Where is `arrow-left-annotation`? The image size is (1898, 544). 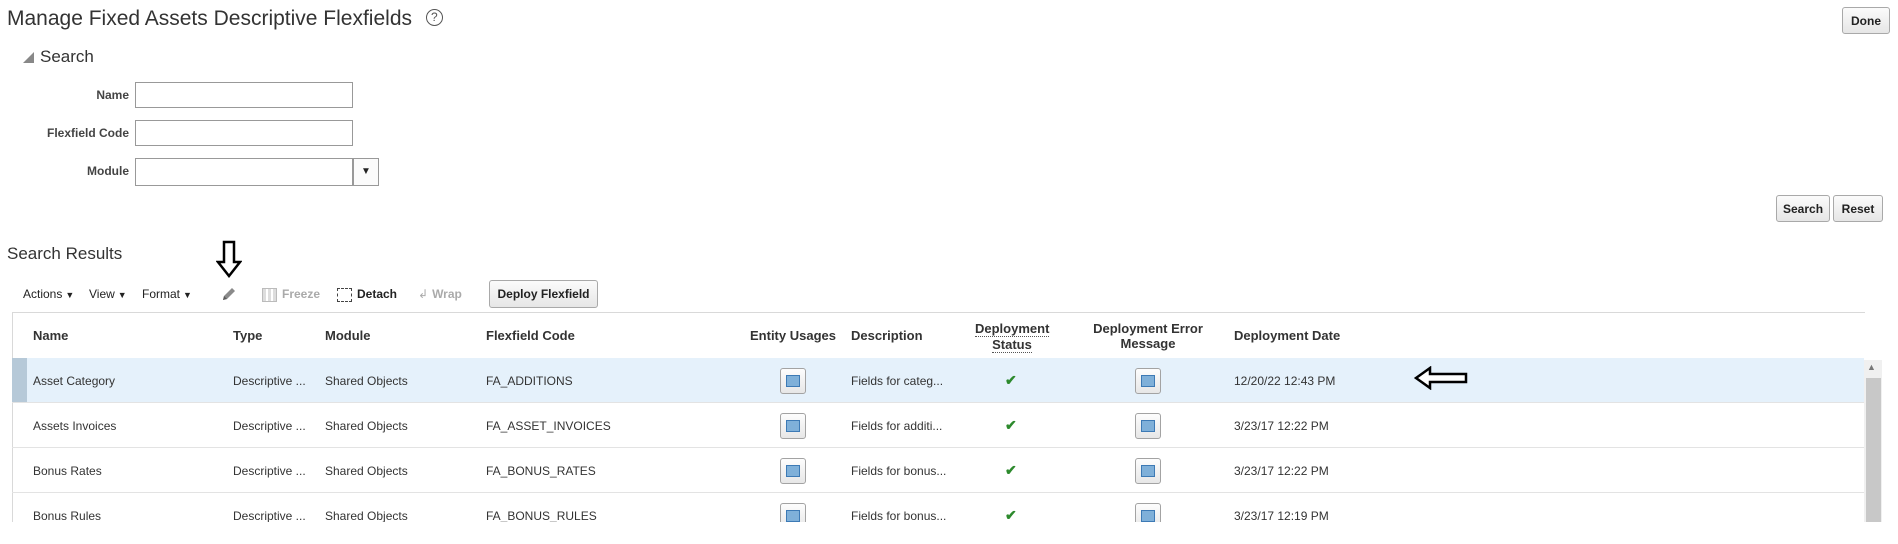 arrow-left-annotation is located at coordinates (1440, 380).